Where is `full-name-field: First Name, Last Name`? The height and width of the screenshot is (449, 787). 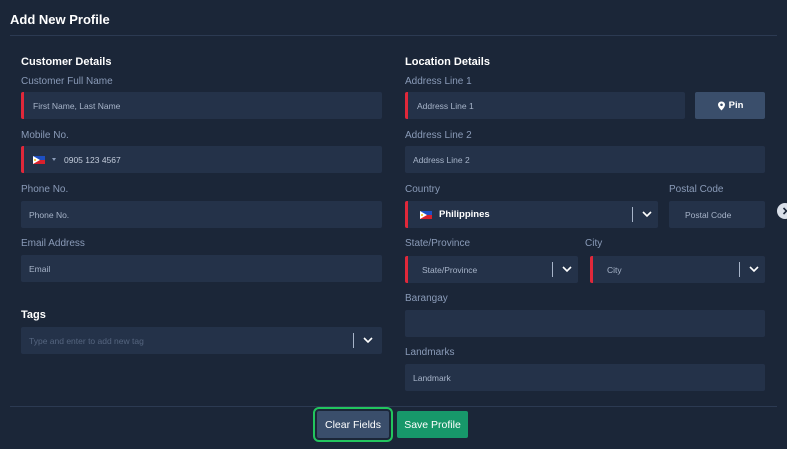
full-name-field: First Name, Last Name is located at coordinates (201, 105).